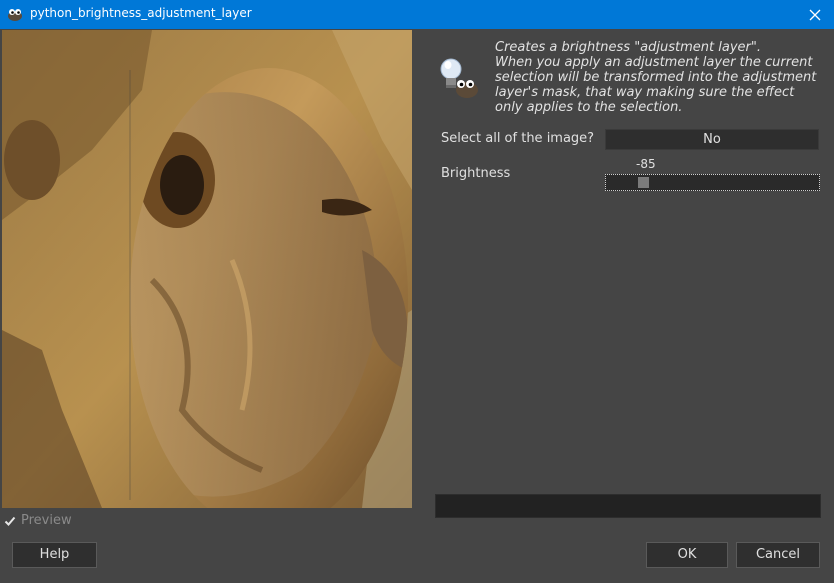 The image size is (834, 583). I want to click on progress-bar, so click(628, 506).